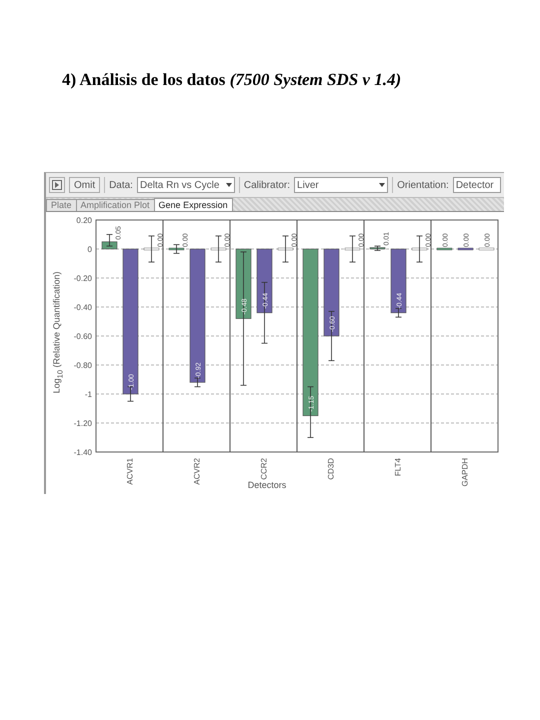 This screenshot has height=720, width=540. I want to click on category-label: FLT4, so click(398, 467).